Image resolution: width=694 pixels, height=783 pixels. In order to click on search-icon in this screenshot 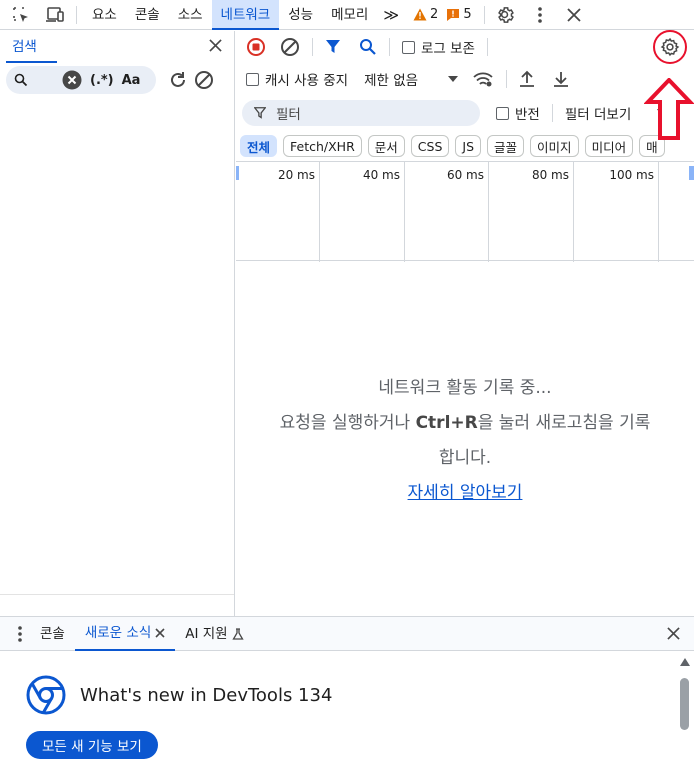, I will do `click(21, 80)`.